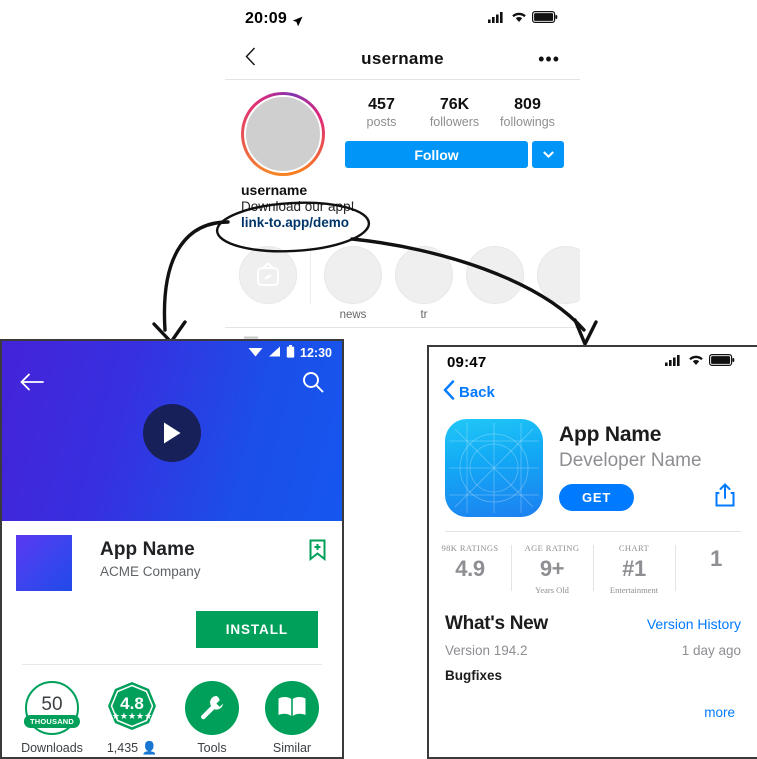  I want to click on release-timestamp: 1 day ago, so click(711, 650).